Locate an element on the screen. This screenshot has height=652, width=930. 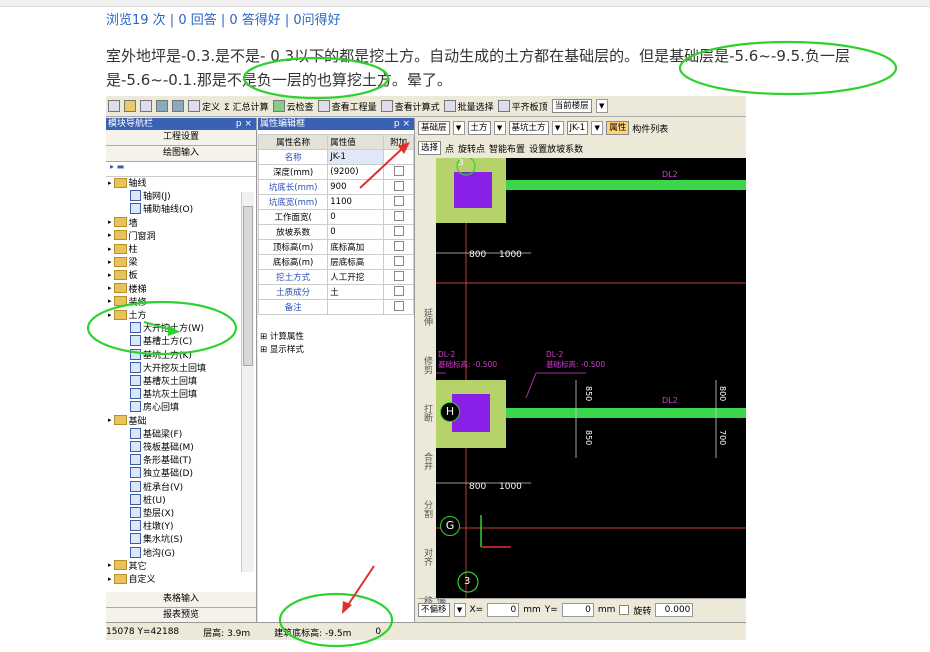
tree-item: 轴网(J) is located at coordinates (150, 195).